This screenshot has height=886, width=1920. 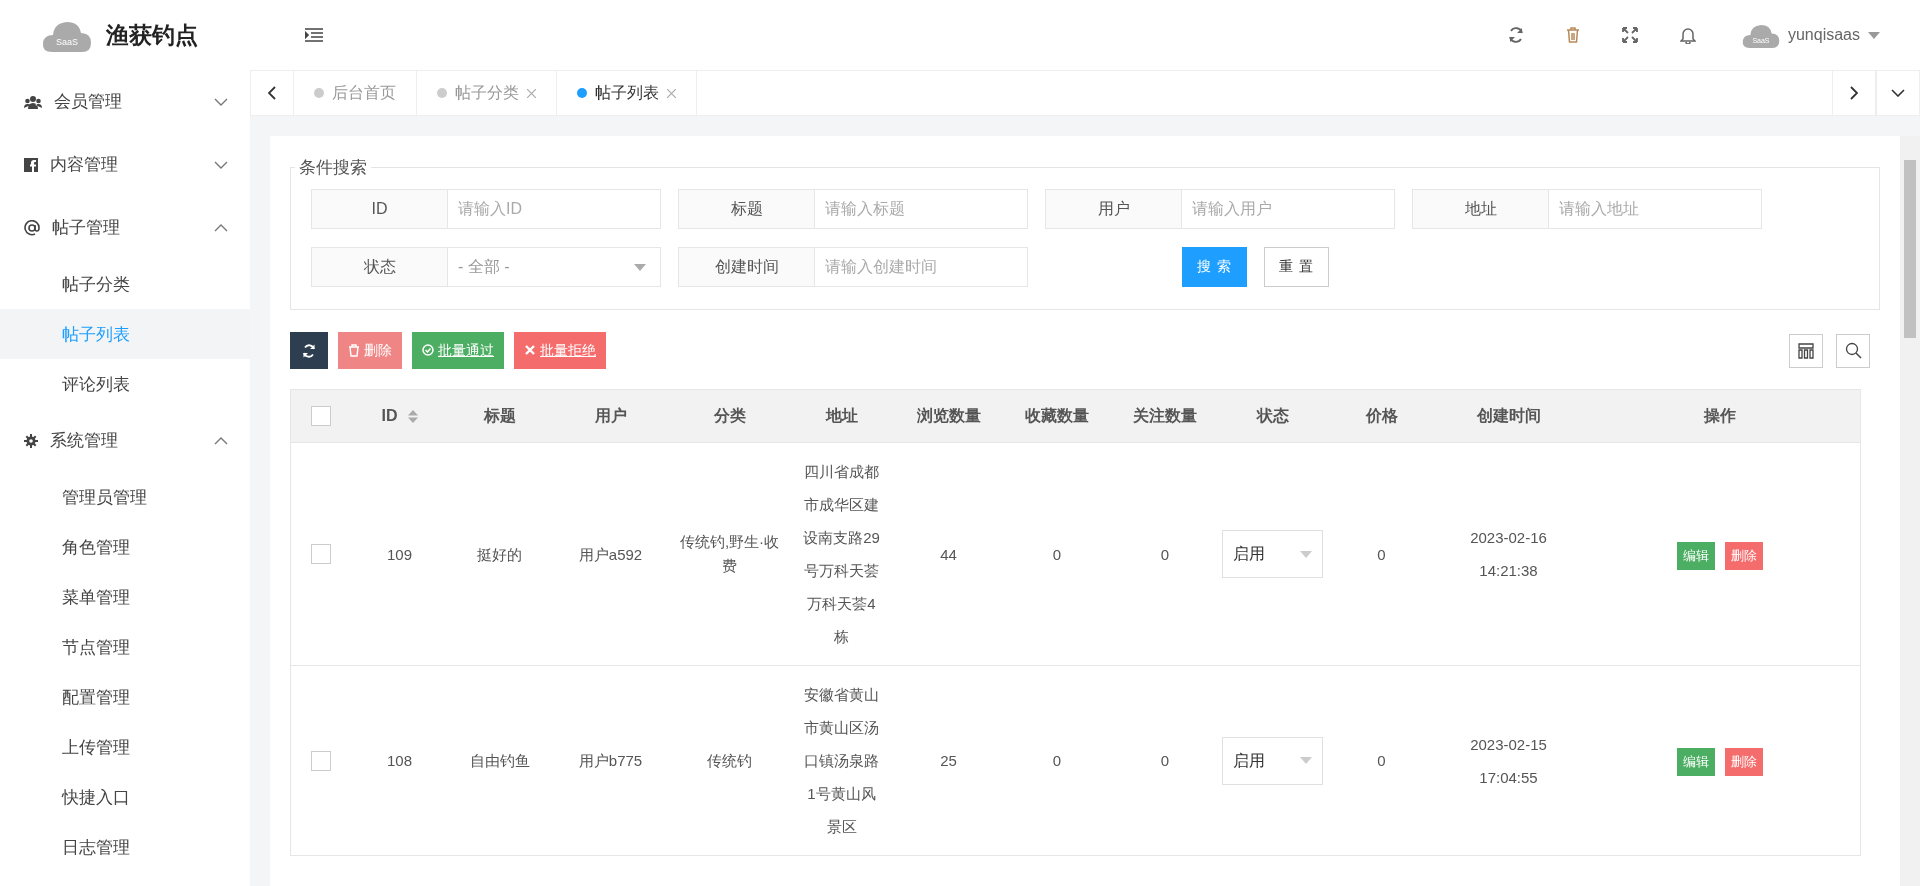 What do you see at coordinates (125, 284) in the screenshot?
I see `sidebar-submenu-item: 帖子分类` at bounding box center [125, 284].